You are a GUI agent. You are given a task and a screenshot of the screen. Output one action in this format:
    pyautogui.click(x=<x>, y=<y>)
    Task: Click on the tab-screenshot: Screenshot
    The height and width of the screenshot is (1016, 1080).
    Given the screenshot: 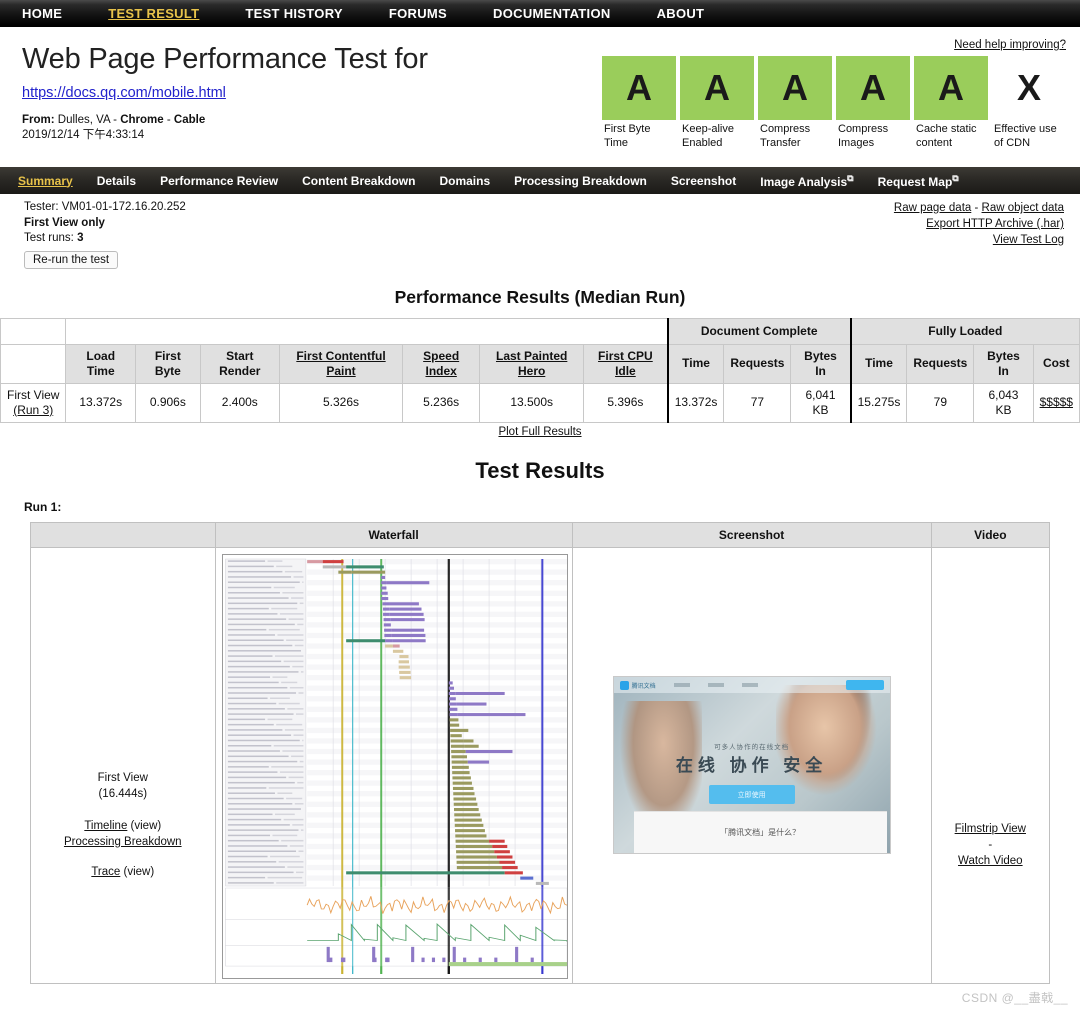 What is the action you would take?
    pyautogui.click(x=703, y=181)
    